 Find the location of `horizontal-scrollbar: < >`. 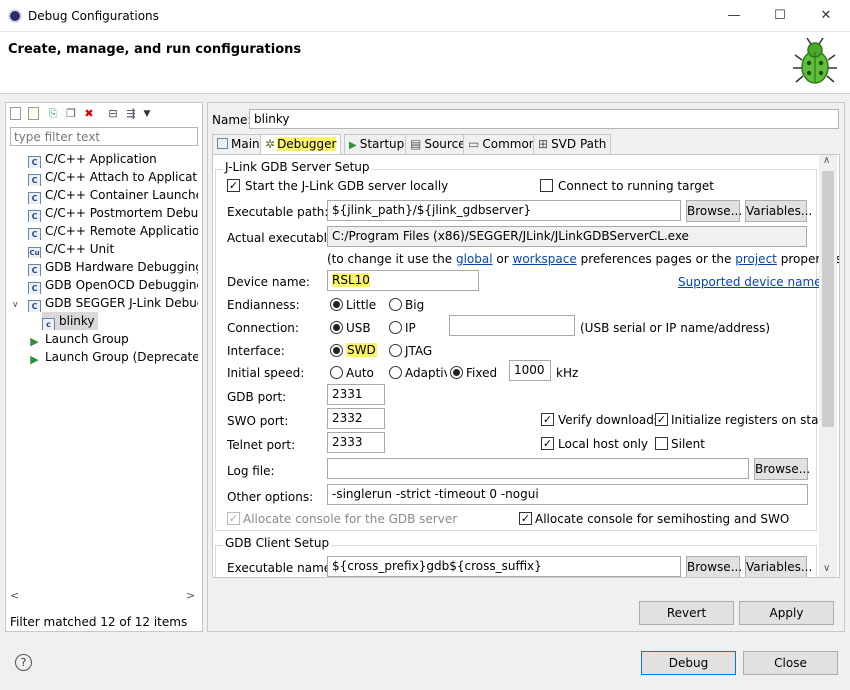

horizontal-scrollbar: < > is located at coordinates (104, 596).